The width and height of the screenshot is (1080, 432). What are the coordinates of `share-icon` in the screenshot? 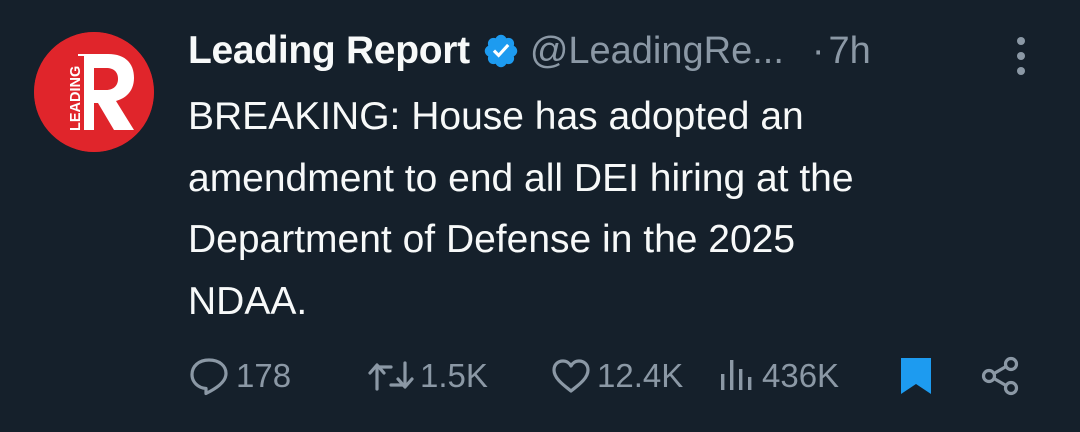 It's located at (1001, 376).